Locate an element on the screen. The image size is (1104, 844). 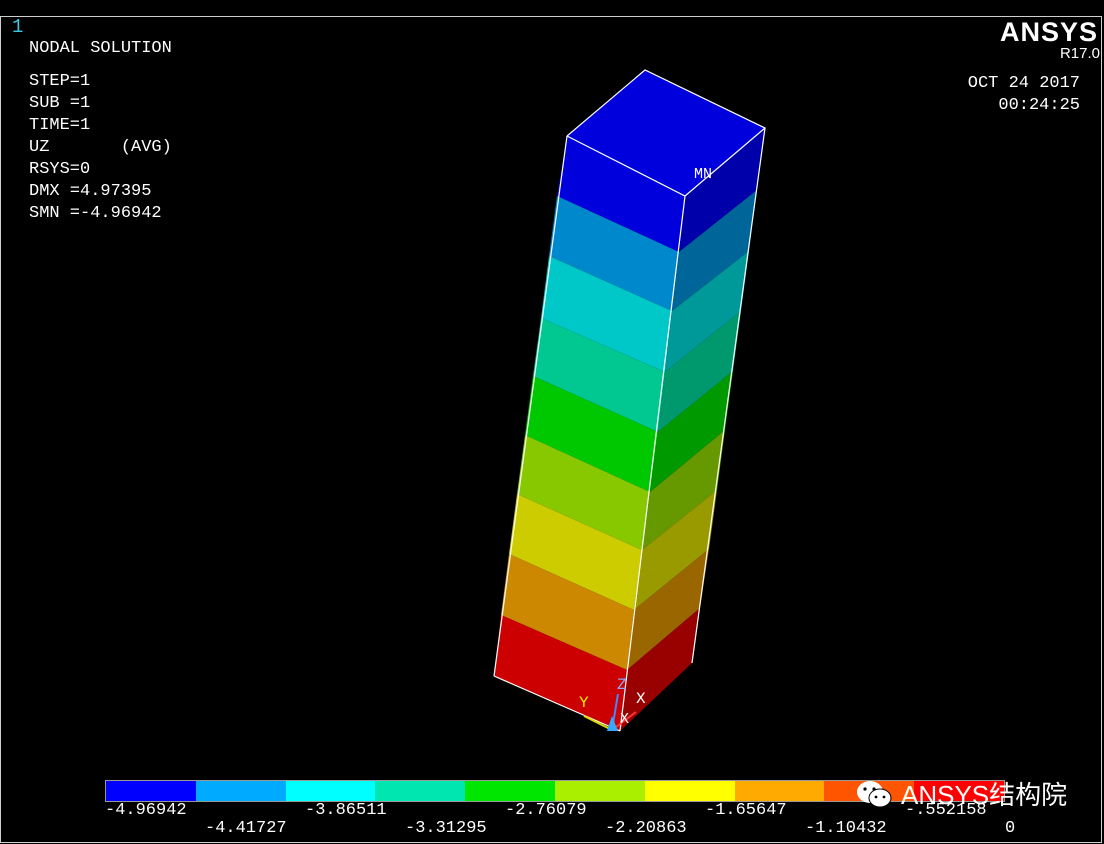
wechat-icon is located at coordinates (874, 793).